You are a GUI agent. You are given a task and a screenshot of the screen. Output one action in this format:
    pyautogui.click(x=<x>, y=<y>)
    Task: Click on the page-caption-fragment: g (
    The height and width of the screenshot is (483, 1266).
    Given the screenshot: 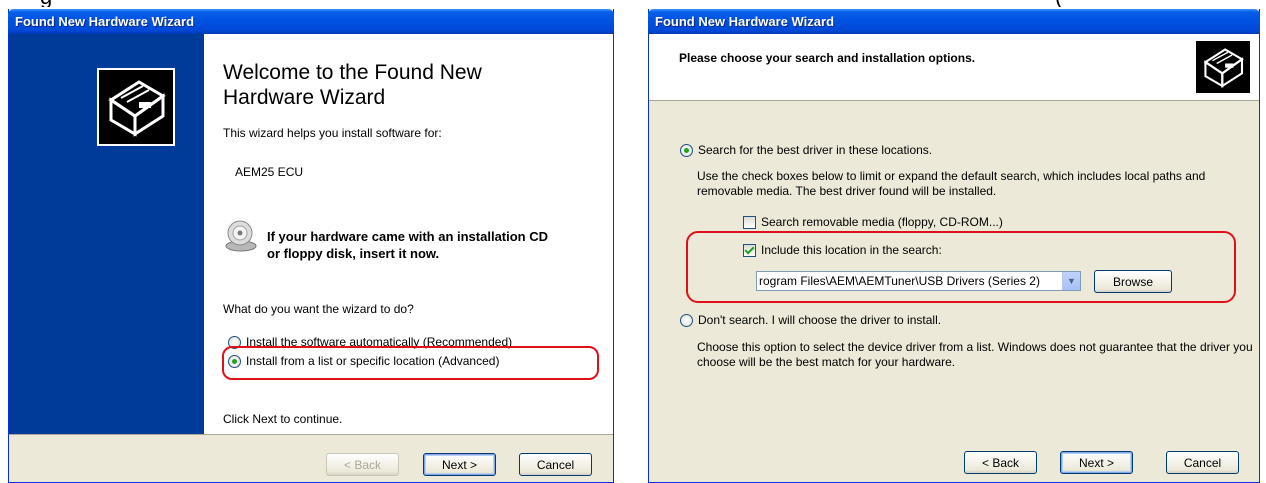 What is the action you would take?
    pyautogui.click(x=633, y=3)
    